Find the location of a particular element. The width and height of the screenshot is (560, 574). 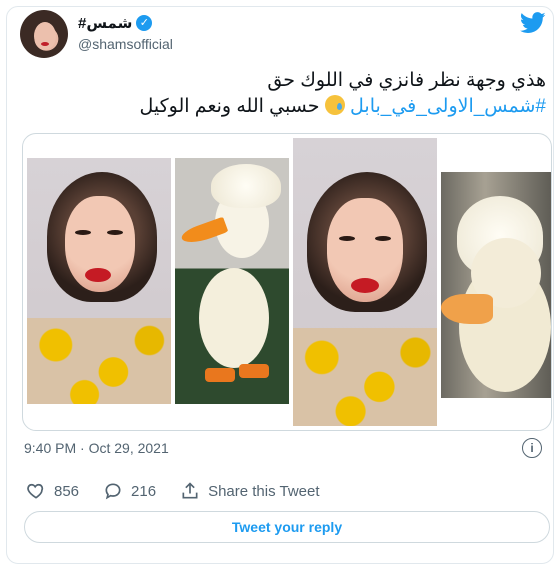

hashtag-link: #شمس_الاولى_في_بابل is located at coordinates (448, 106).